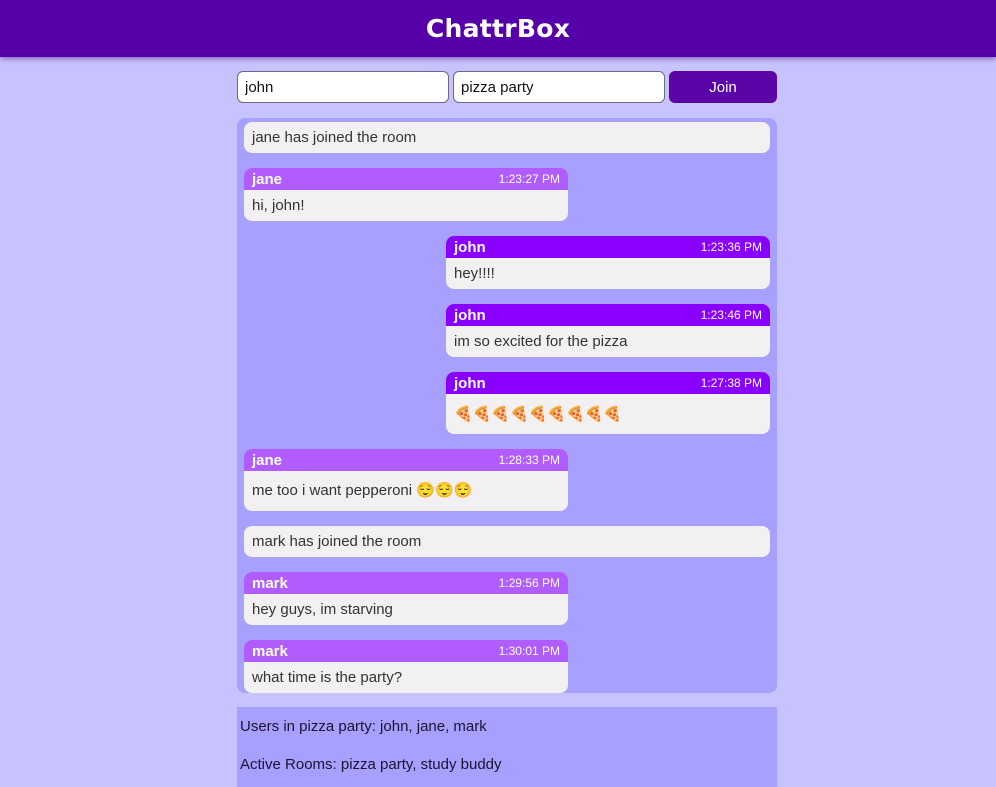  Describe the element at coordinates (529, 651) in the screenshot. I see `message-timestamp: 1:30:01 PM` at that location.